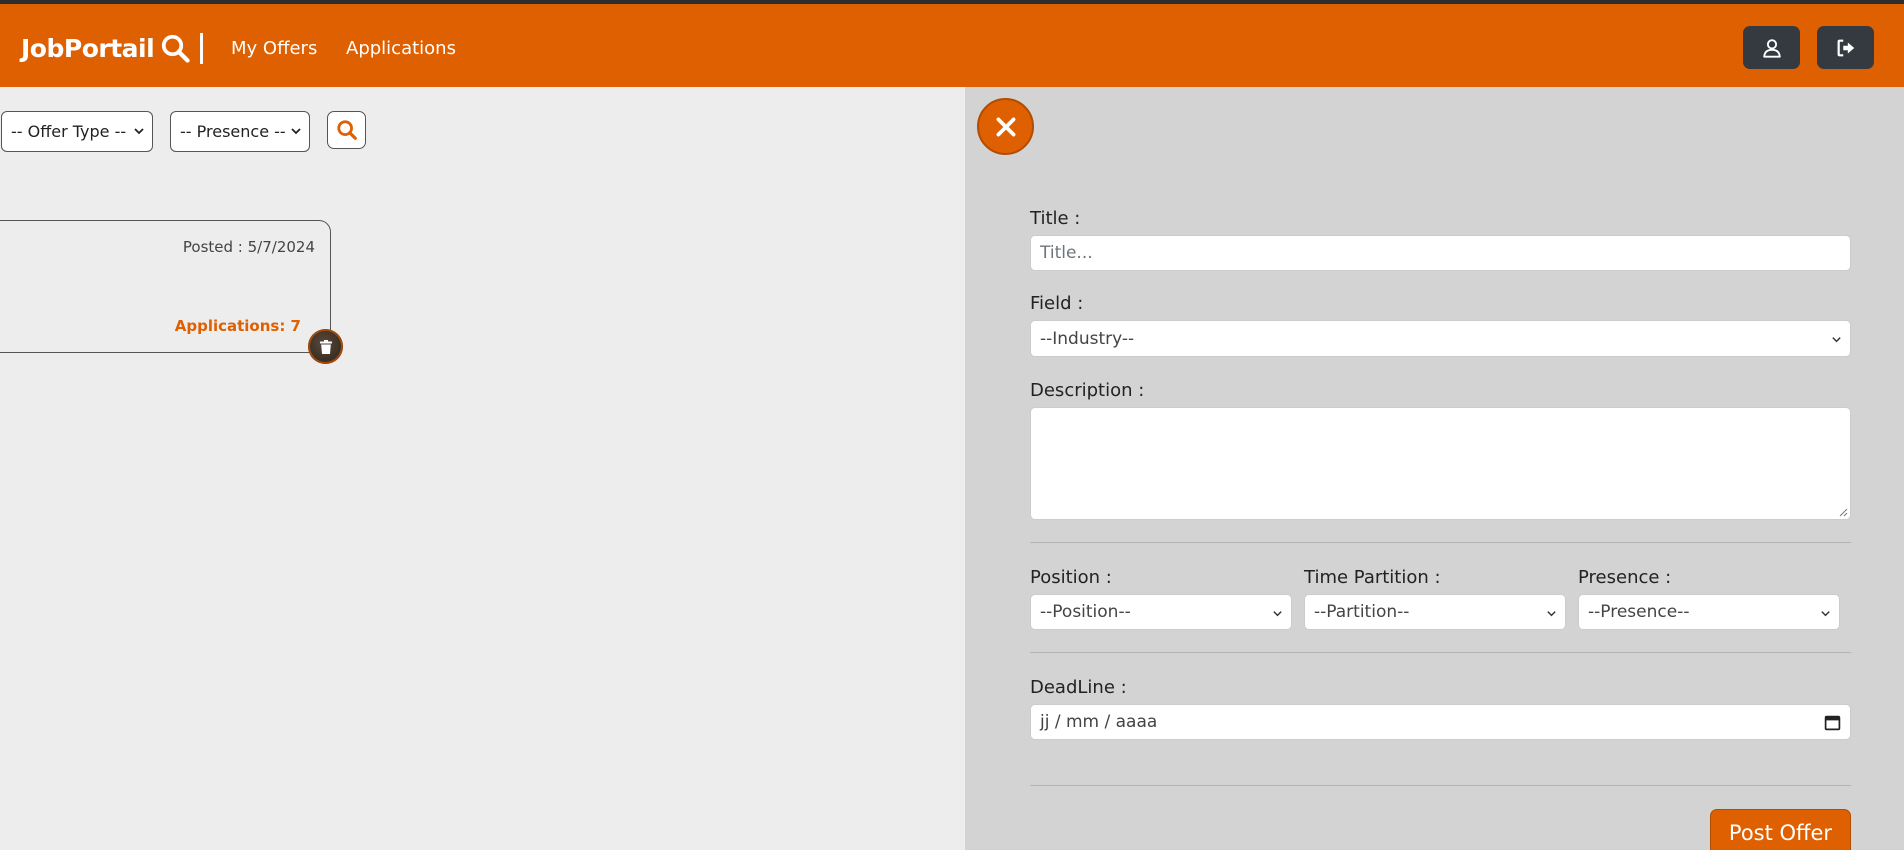 The height and width of the screenshot is (850, 1904). Describe the element at coordinates (1440, 463) in the screenshot. I see `description-textarea` at that location.